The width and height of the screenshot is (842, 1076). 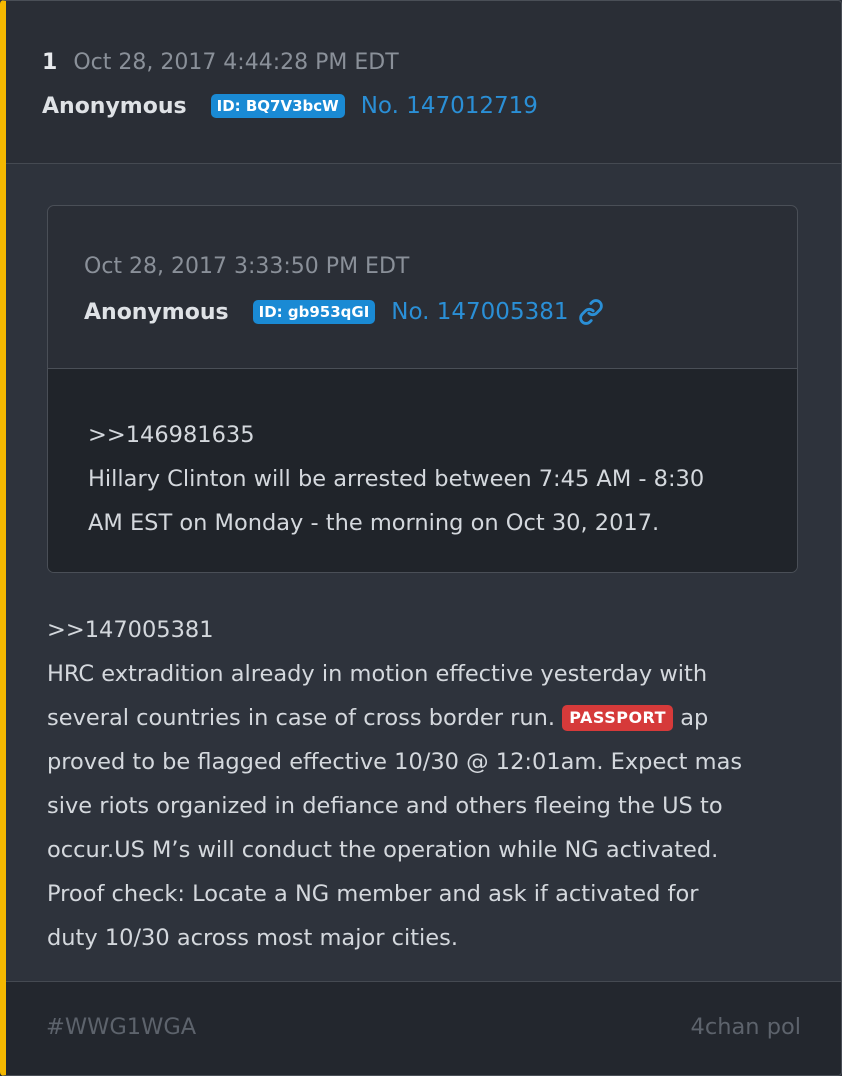 What do you see at coordinates (423, 1028) in the screenshot?
I see `post-footer: #WWG1WGA 4chan pol` at bounding box center [423, 1028].